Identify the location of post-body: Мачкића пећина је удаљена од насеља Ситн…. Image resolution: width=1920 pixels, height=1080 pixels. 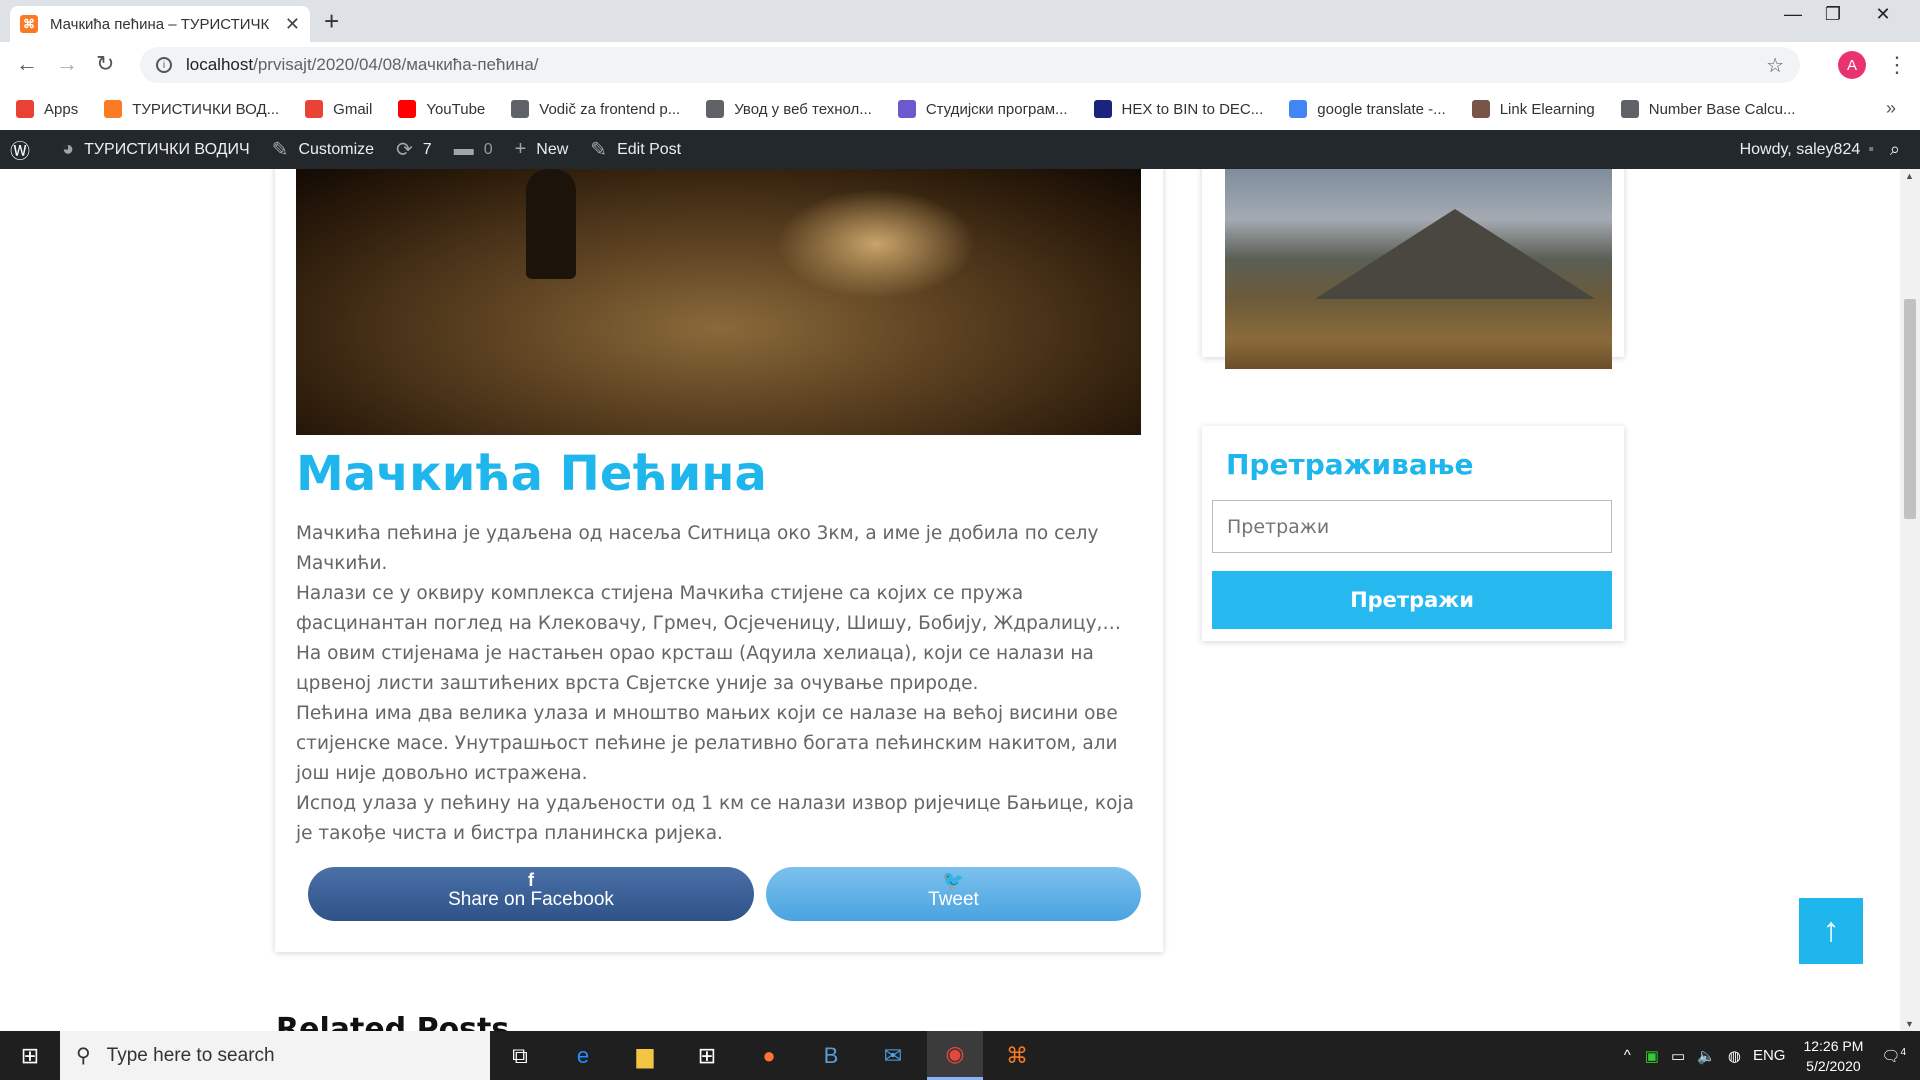
(718, 684).